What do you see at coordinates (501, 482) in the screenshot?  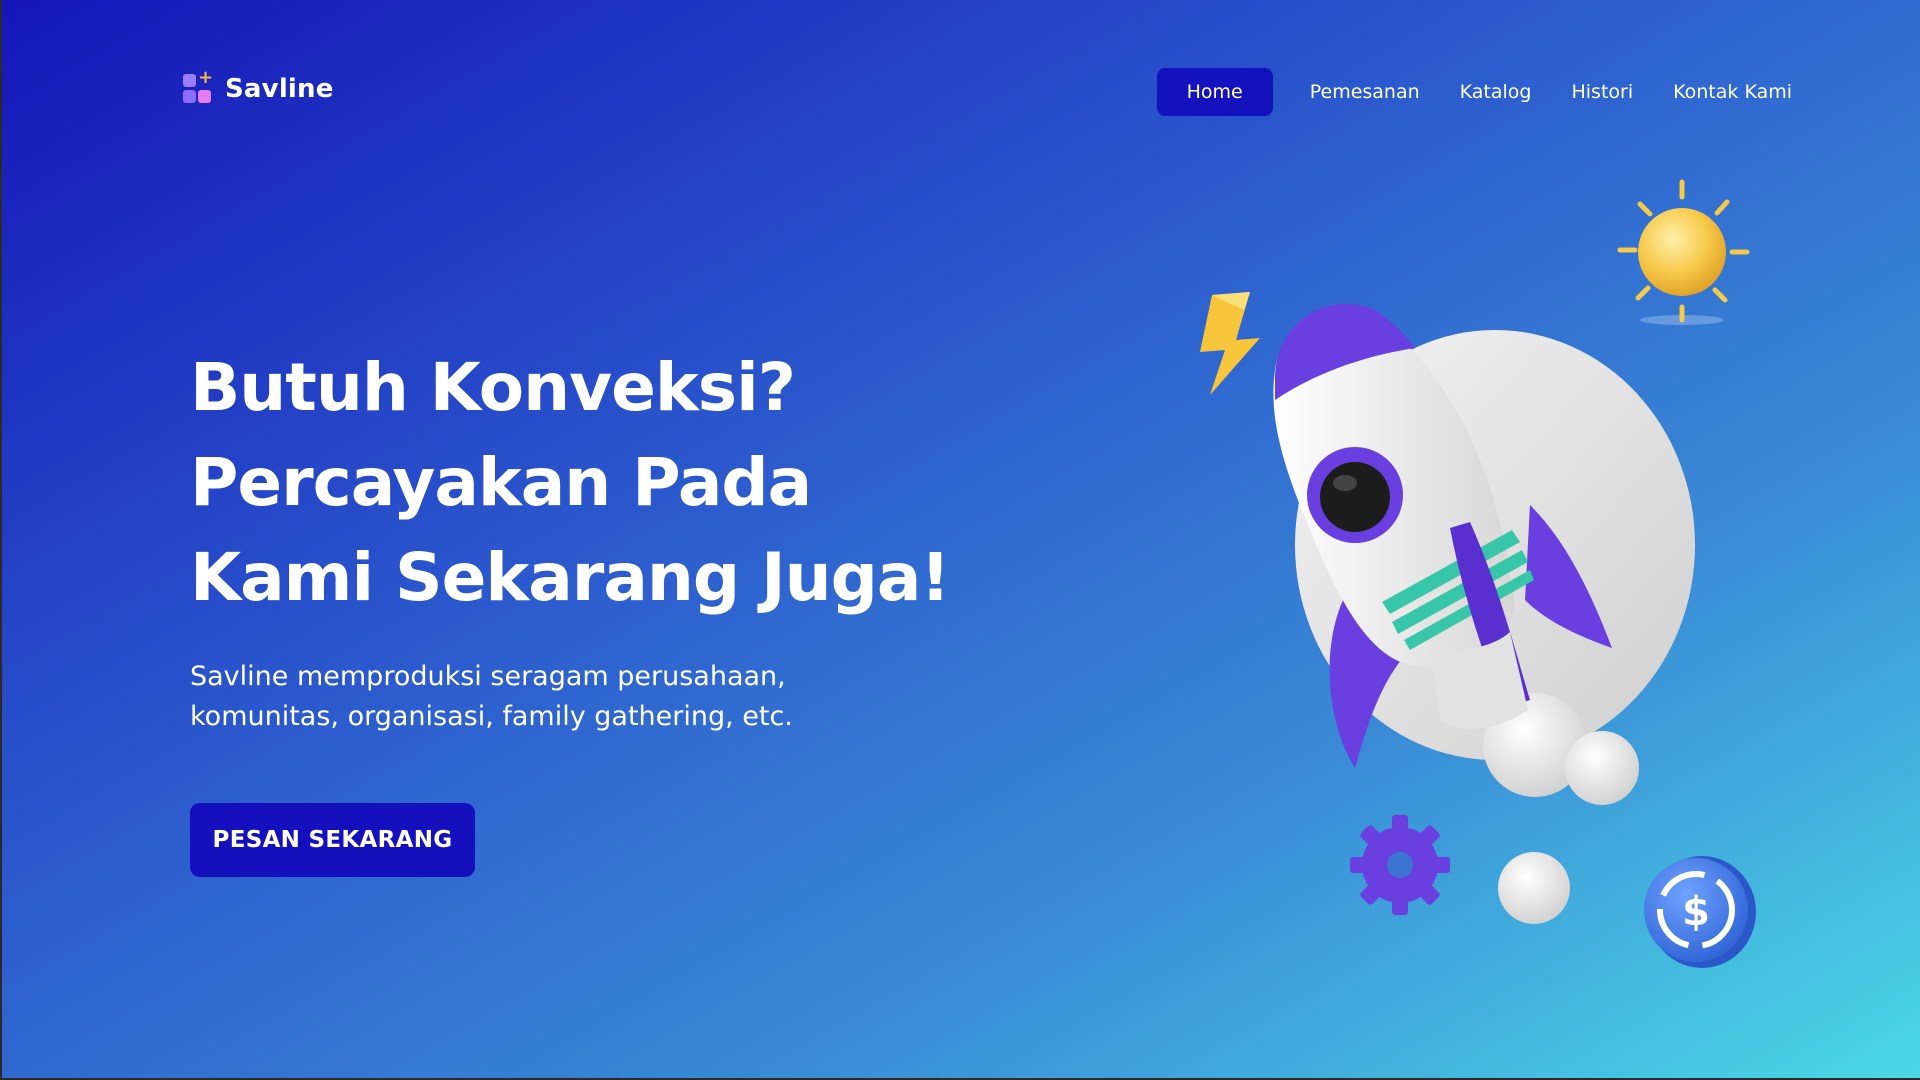 I see `hero-title-line: Percayakan Pada` at bounding box center [501, 482].